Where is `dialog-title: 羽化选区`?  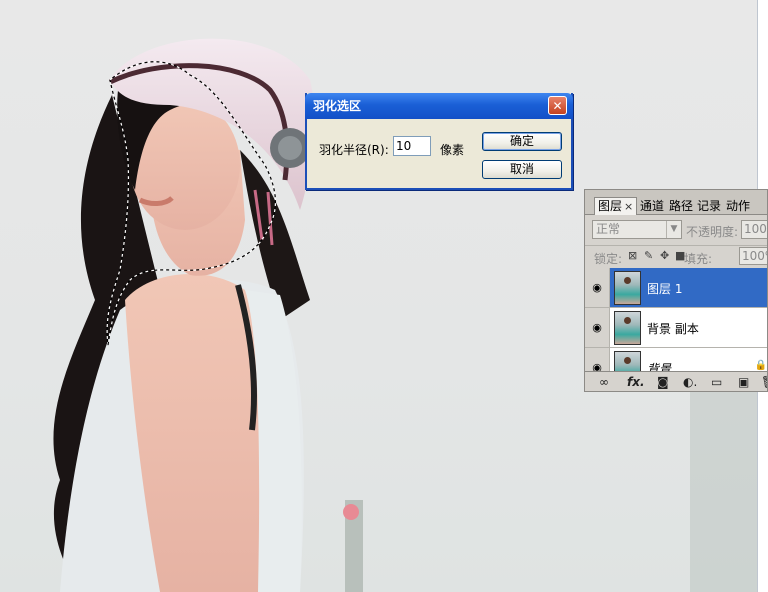 dialog-title: 羽化选区 is located at coordinates (337, 106).